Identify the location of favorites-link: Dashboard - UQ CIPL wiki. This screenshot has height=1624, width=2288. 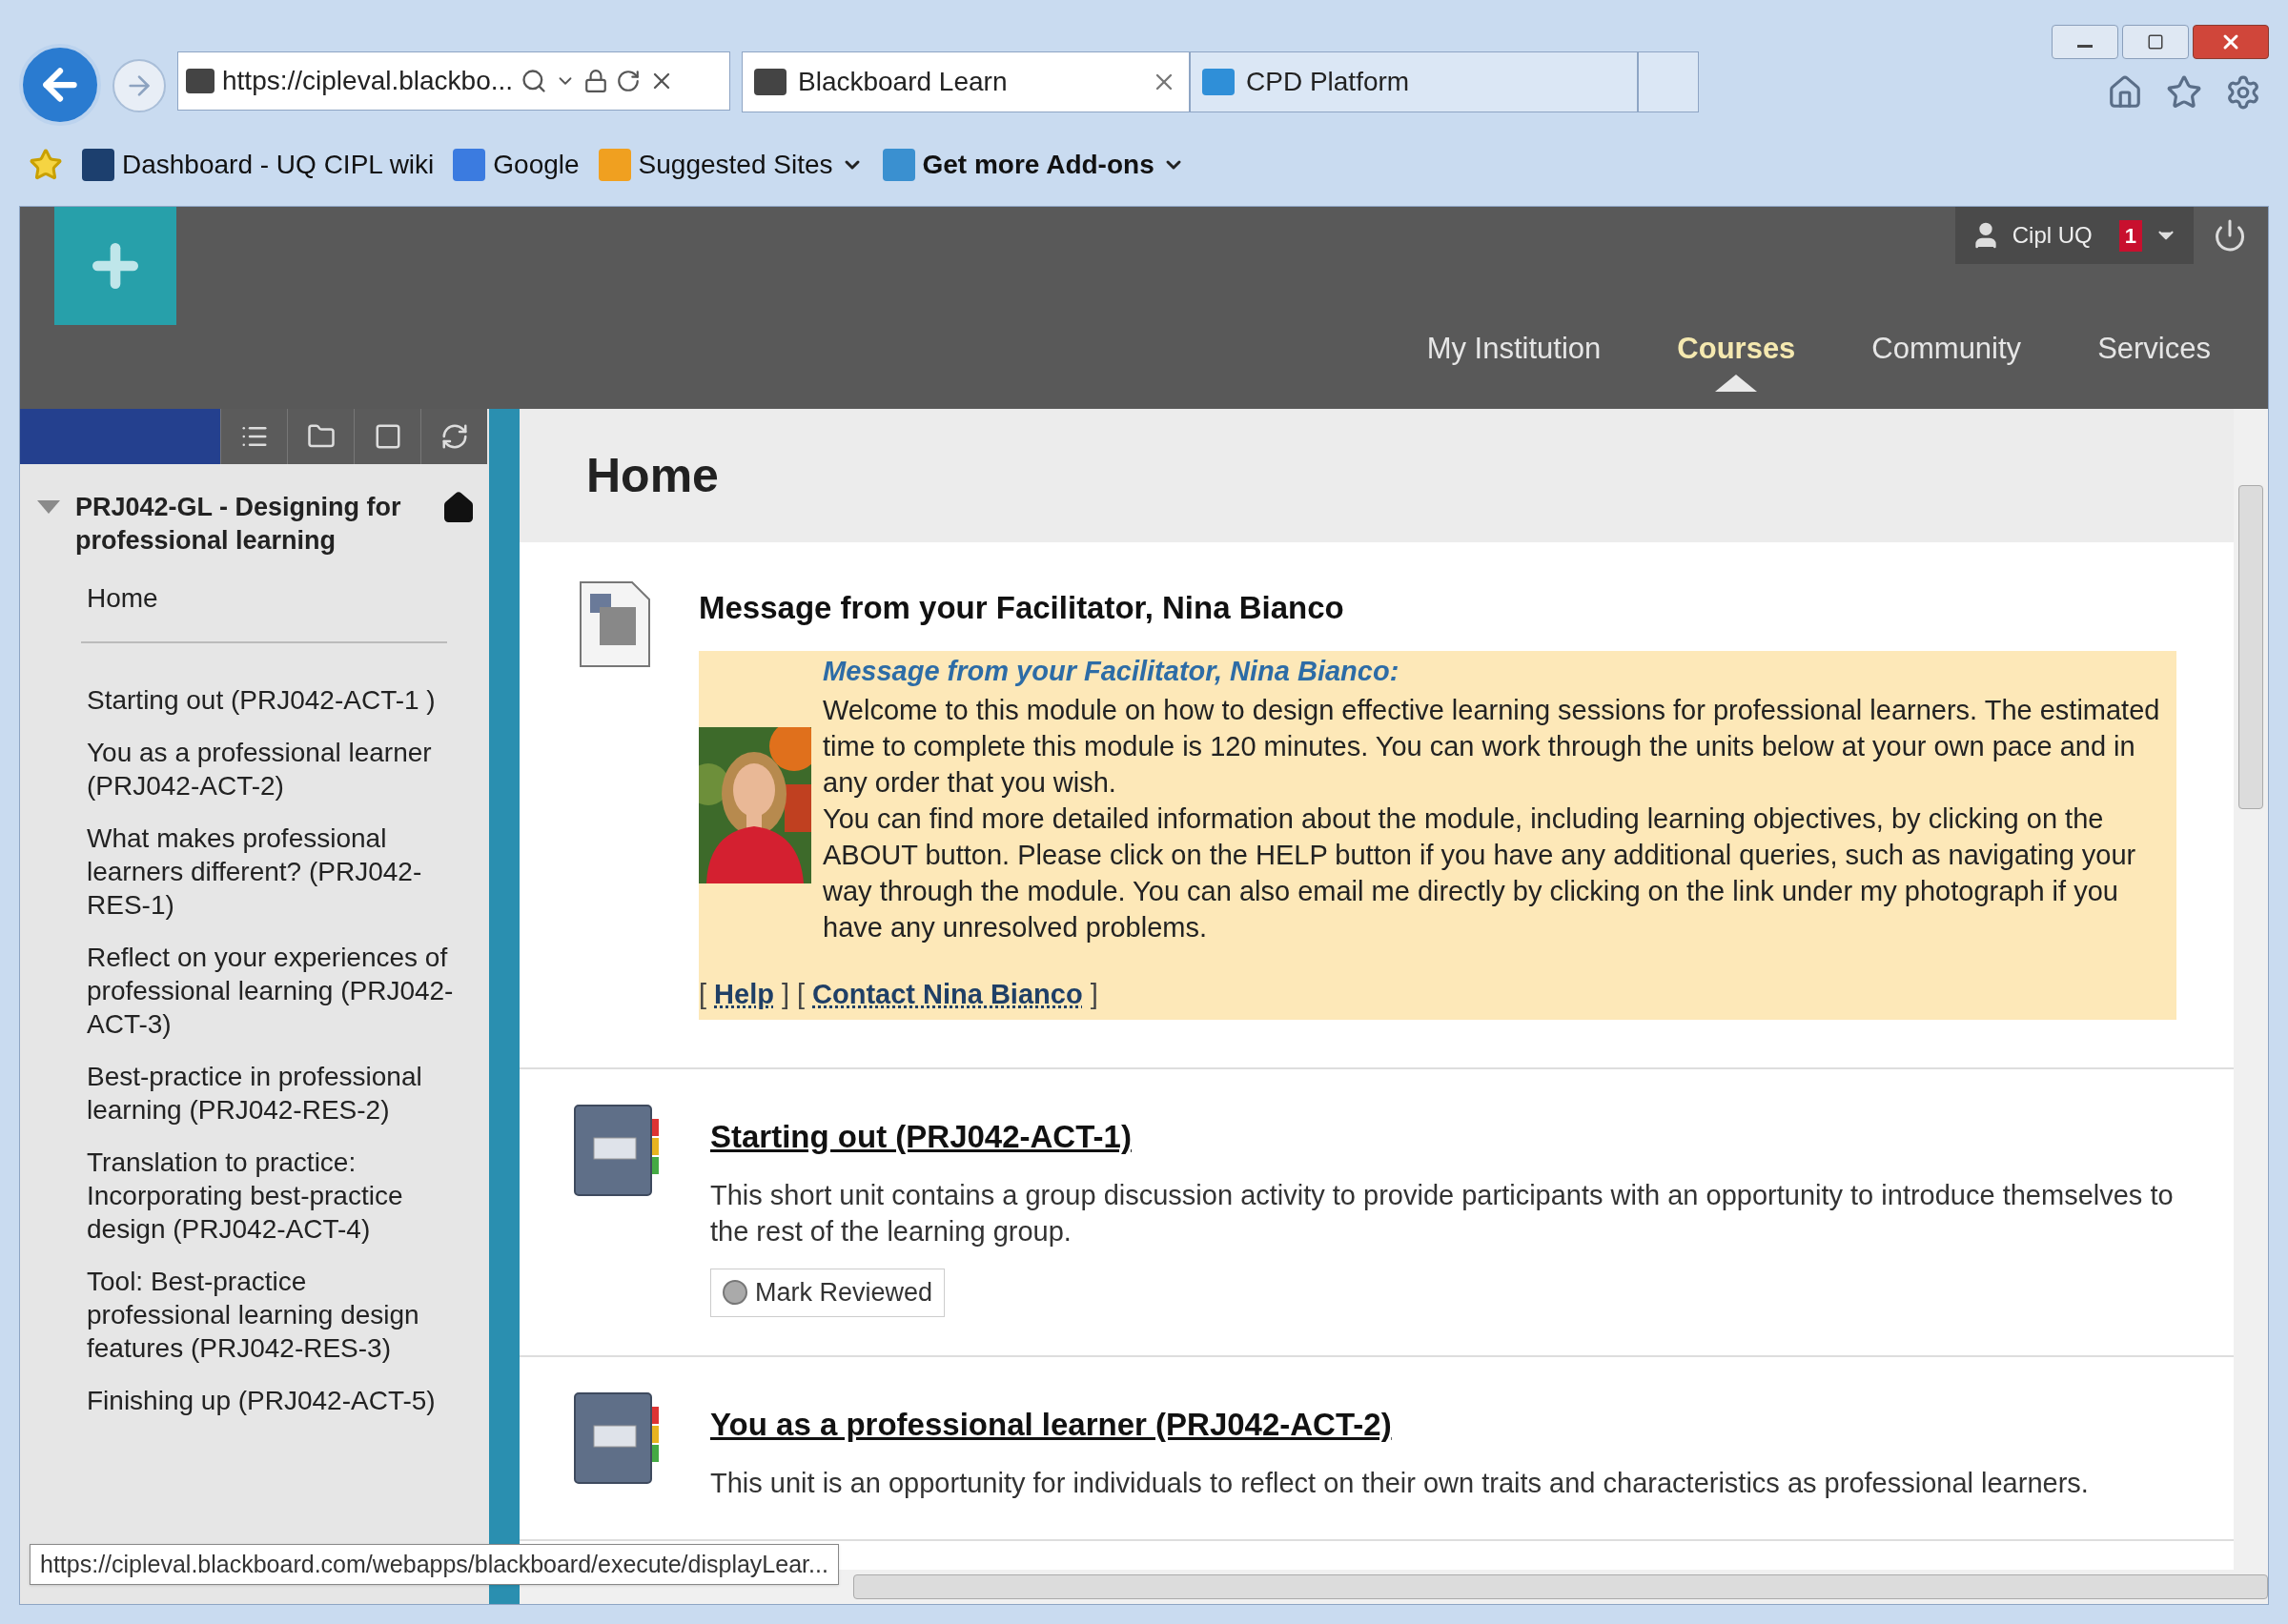
(258, 165).